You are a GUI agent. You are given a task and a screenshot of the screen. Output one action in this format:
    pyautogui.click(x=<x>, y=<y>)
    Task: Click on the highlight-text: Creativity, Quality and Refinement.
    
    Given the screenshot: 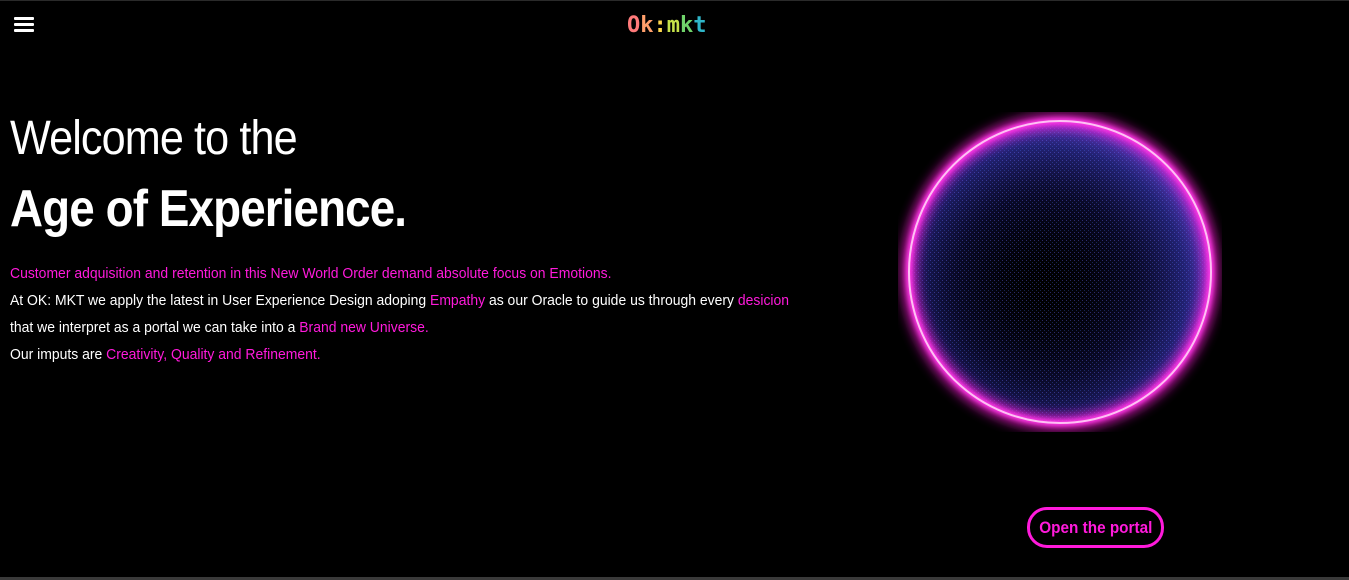 What is the action you would take?
    pyautogui.click(x=213, y=354)
    